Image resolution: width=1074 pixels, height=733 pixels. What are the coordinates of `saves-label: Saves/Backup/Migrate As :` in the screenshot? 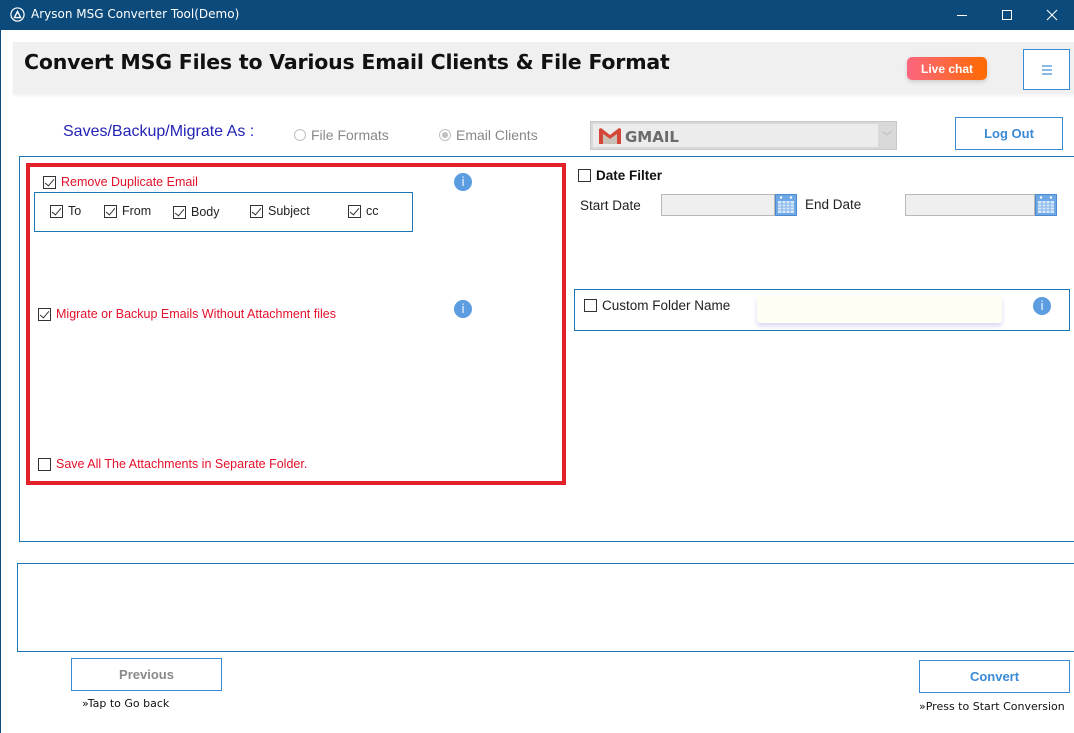 It's located at (159, 131).